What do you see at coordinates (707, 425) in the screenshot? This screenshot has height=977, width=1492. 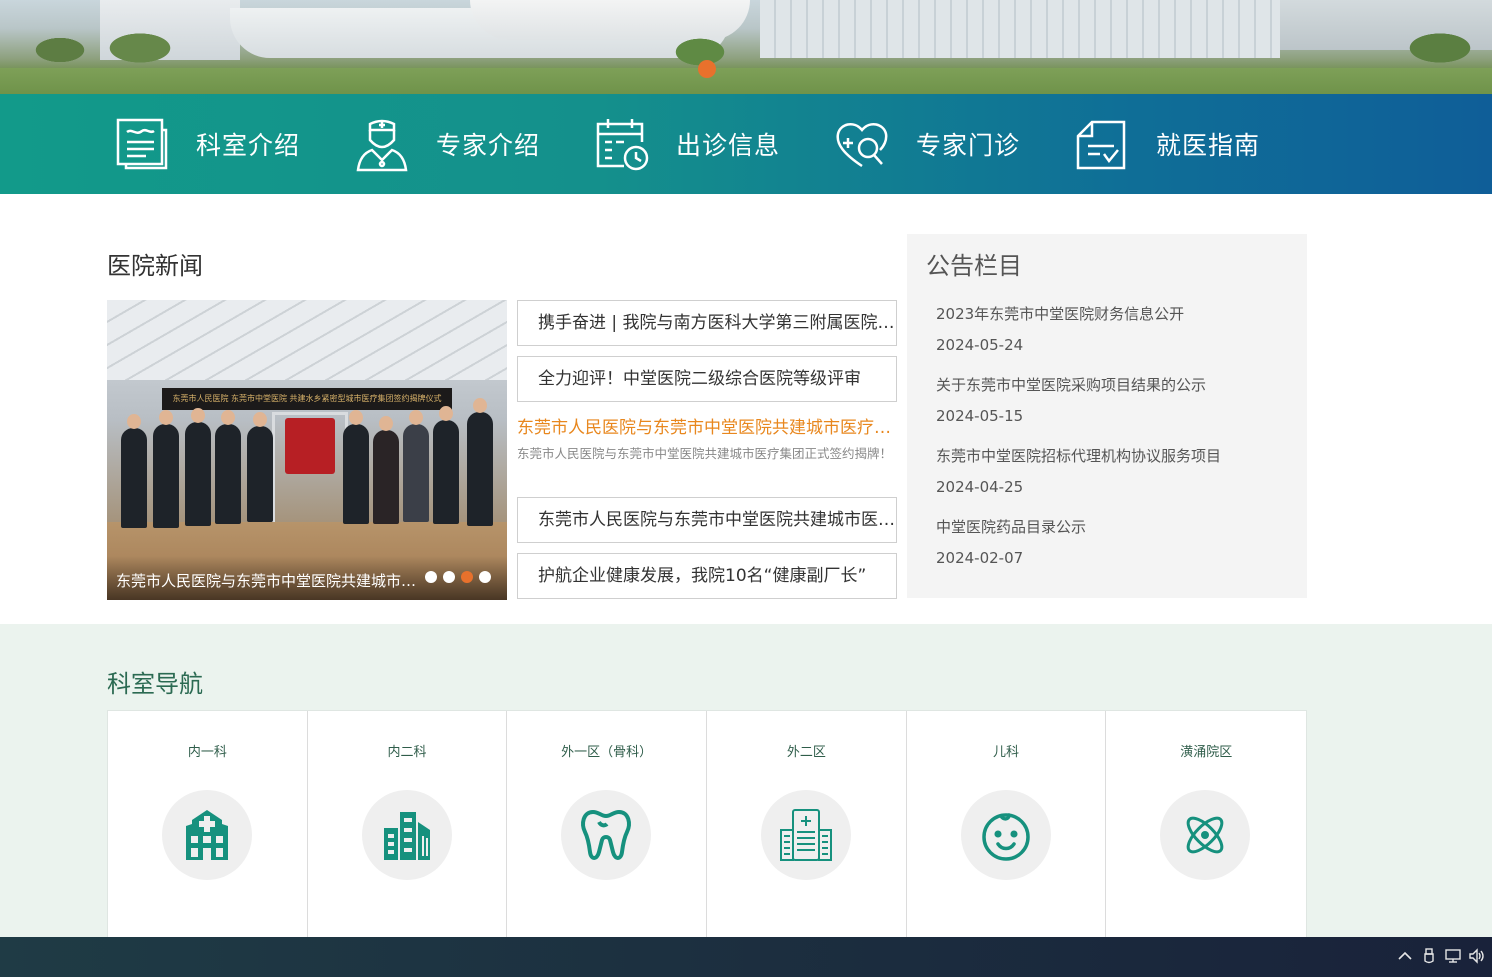 I see `news-featured-title: 东莞市人民医院与东莞市中堂医院共建城市医疗集团正式签约揭牌！` at bounding box center [707, 425].